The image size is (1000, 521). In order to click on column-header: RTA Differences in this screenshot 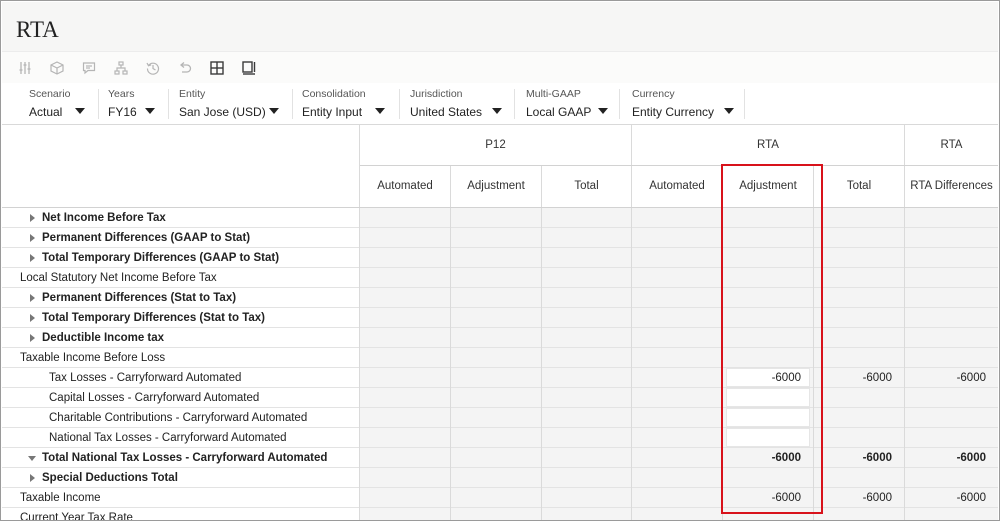, I will do `click(951, 186)`.